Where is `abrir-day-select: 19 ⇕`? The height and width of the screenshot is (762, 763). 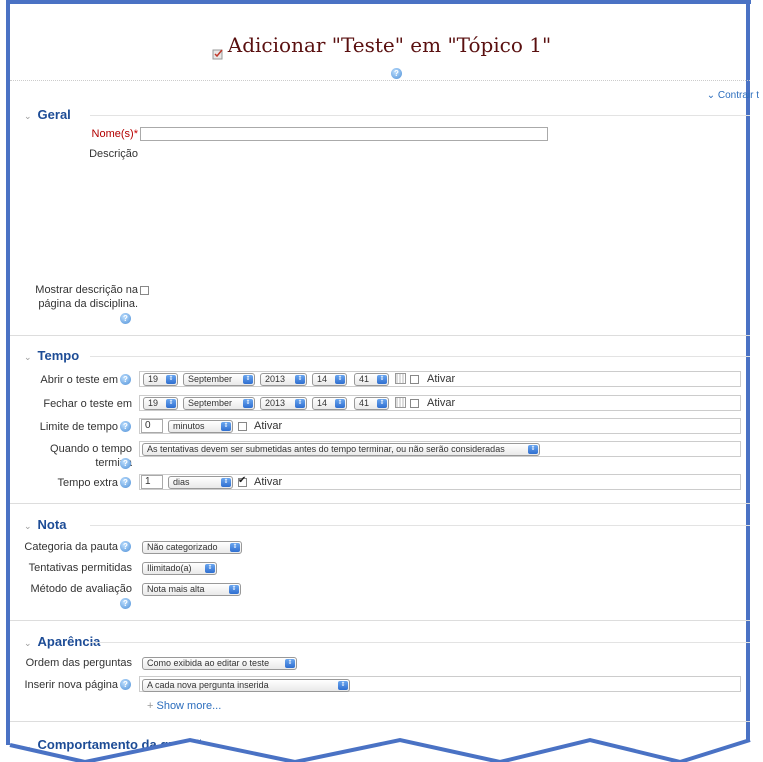 abrir-day-select: 19 ⇕ is located at coordinates (160, 379).